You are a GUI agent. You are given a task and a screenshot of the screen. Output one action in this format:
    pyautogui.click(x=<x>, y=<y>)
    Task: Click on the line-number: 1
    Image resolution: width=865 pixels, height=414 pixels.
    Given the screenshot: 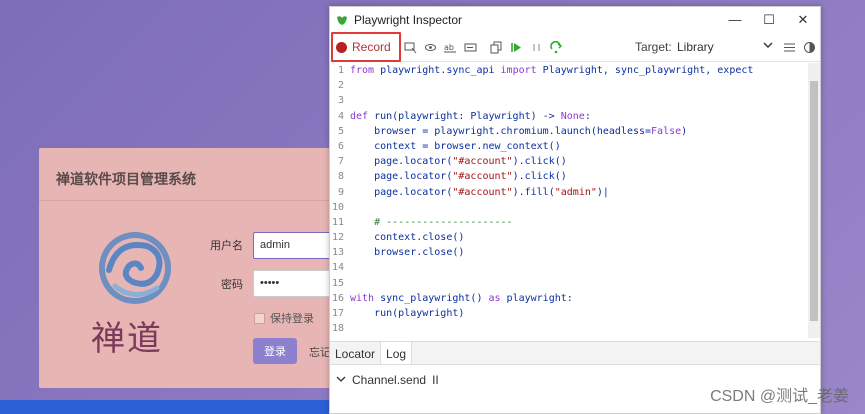 What is the action you would take?
    pyautogui.click(x=340, y=70)
    